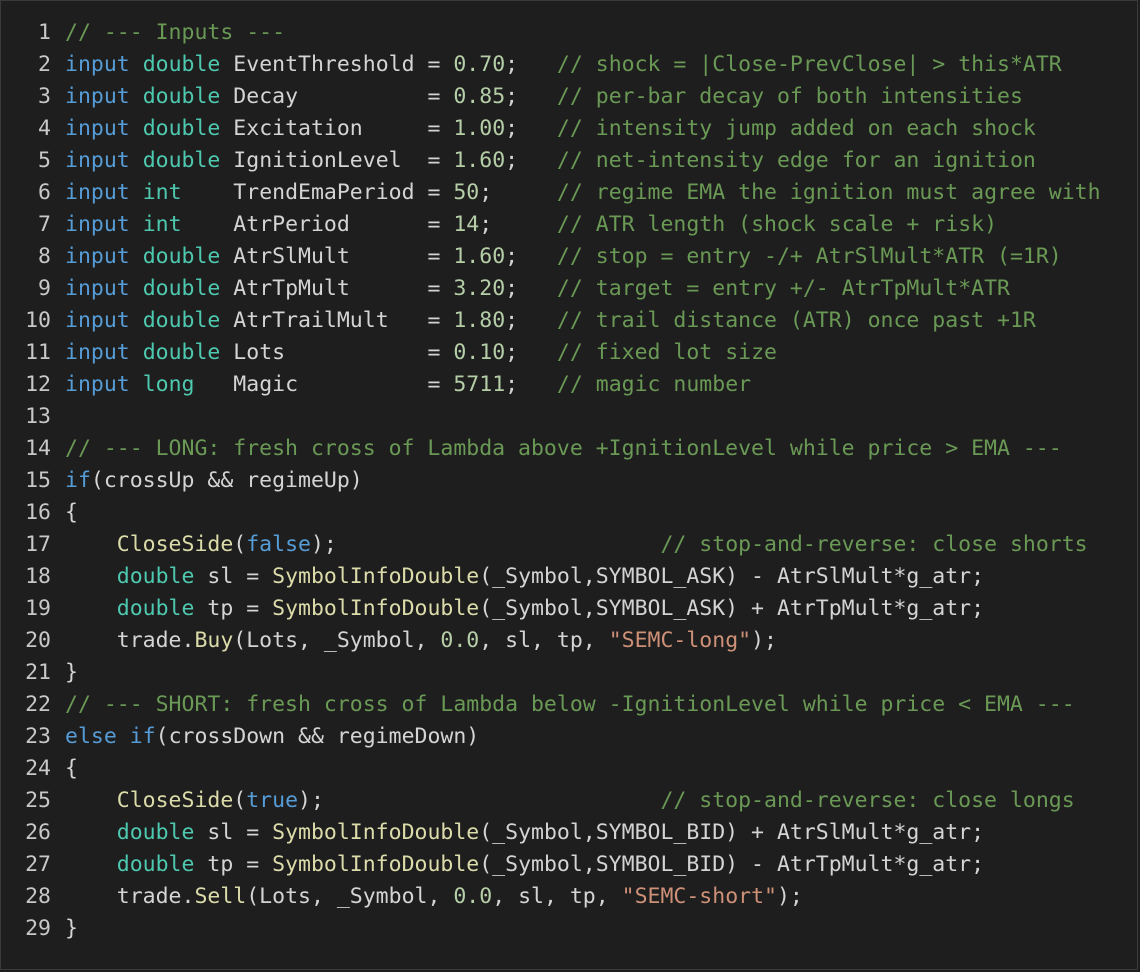  I want to click on line-number: 12, so click(38, 384).